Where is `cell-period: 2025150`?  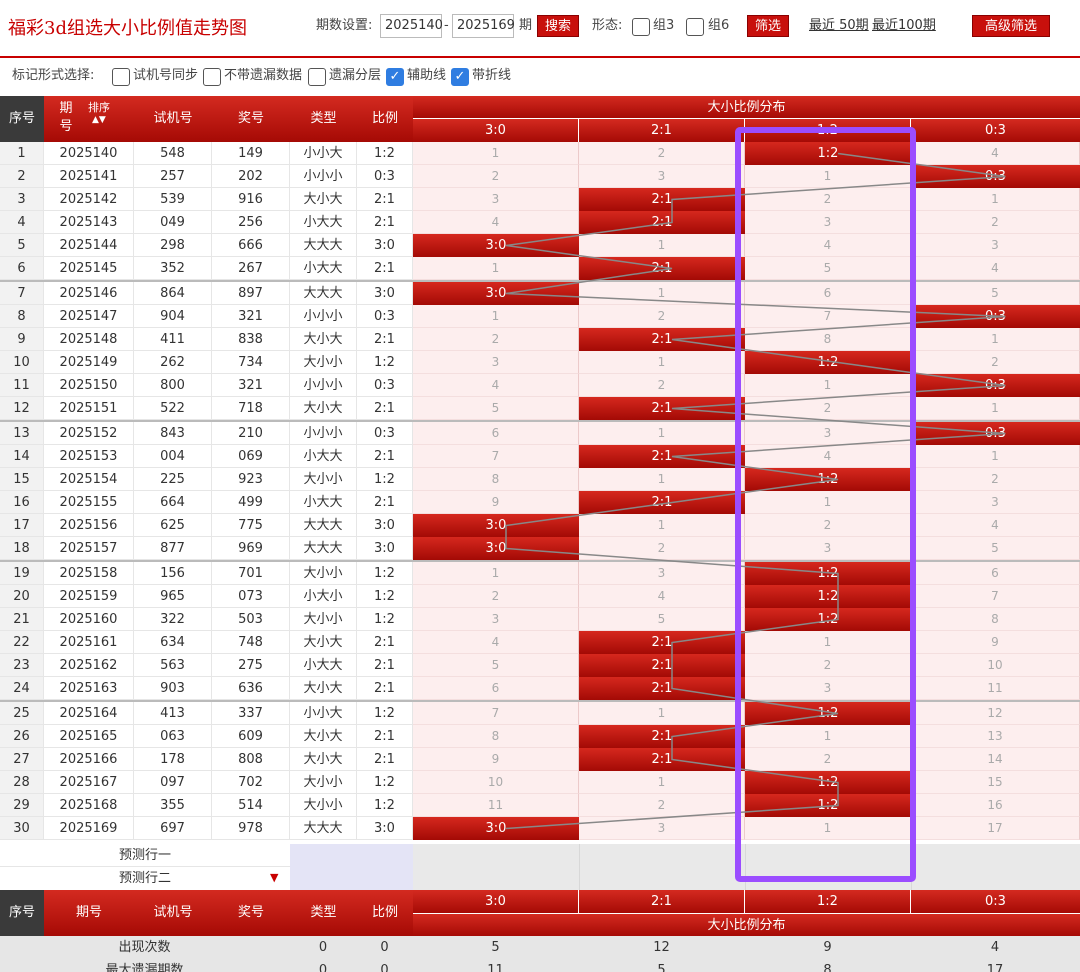 cell-period: 2025150 is located at coordinates (89, 385).